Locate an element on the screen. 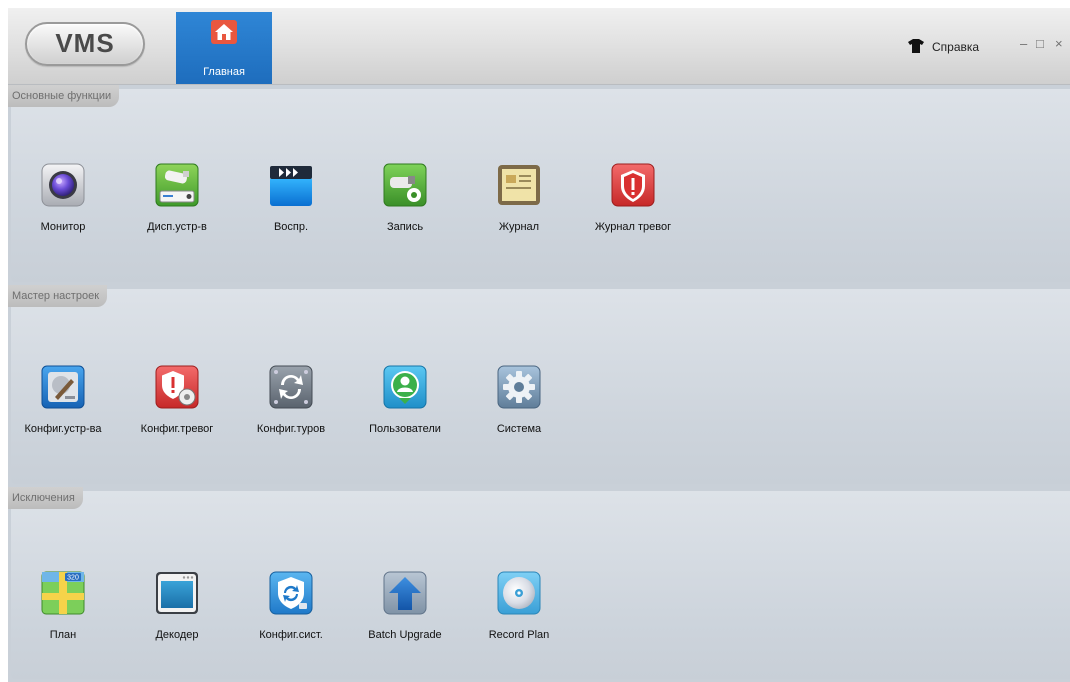 This screenshot has height=682, width=1070. item-label: Конфиг.туров is located at coordinates (291, 429).